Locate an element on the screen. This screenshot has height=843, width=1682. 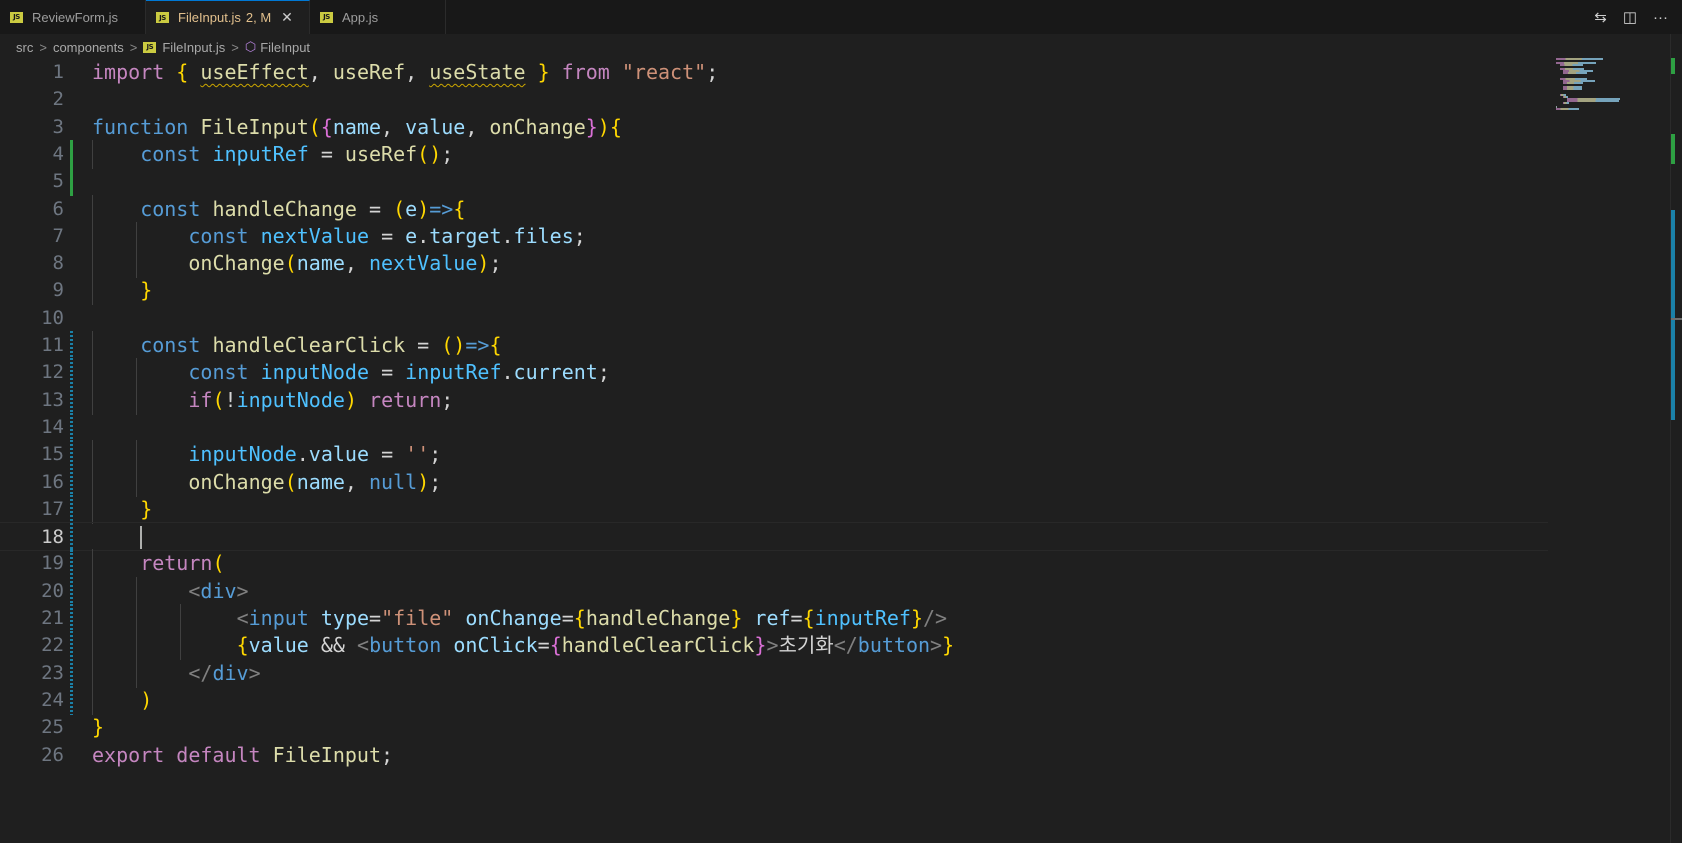
line-number: 17 is located at coordinates (52, 508).